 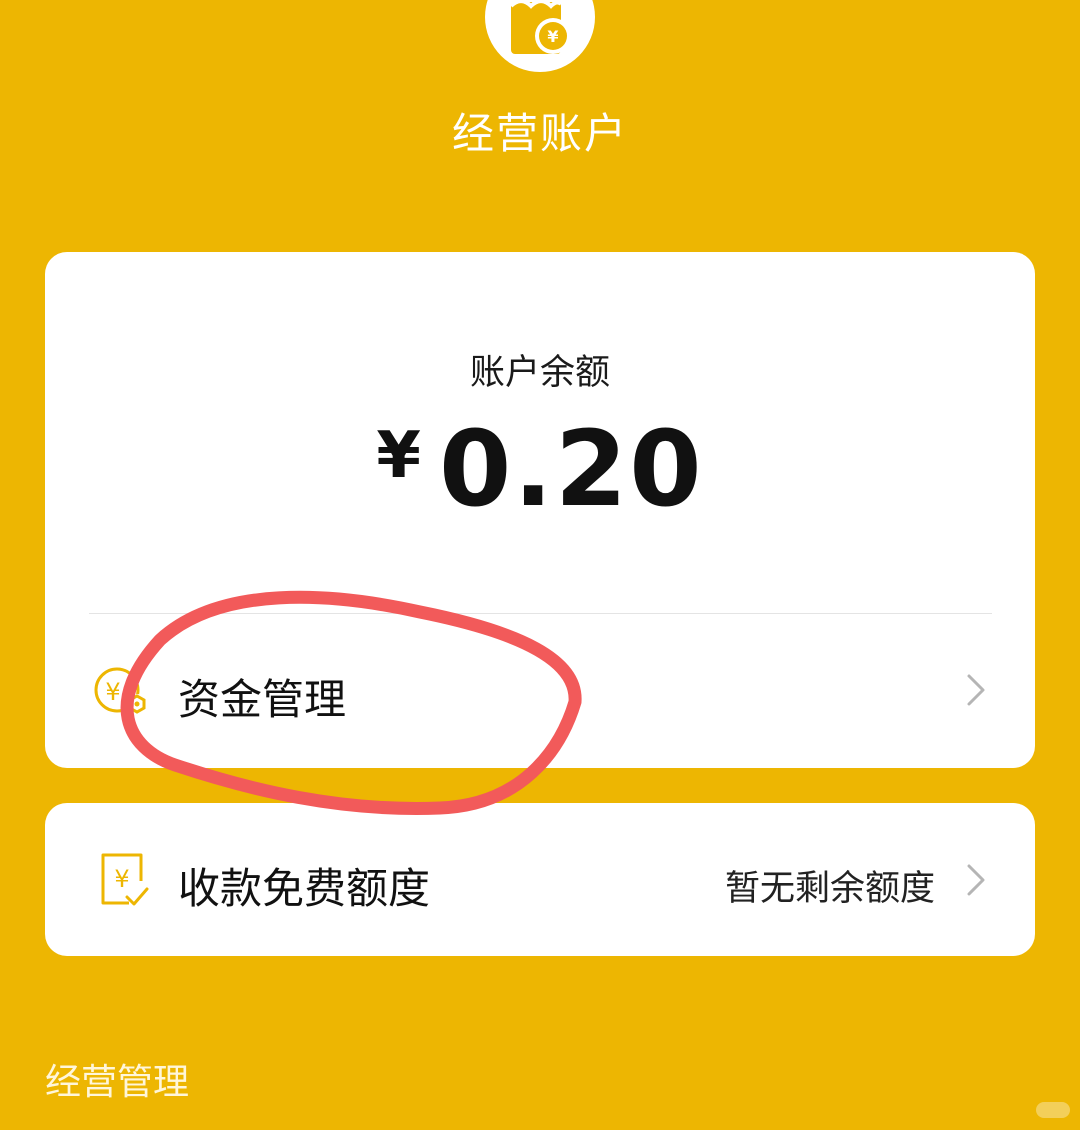 I want to click on watermark, so click(x=1053, y=1110).